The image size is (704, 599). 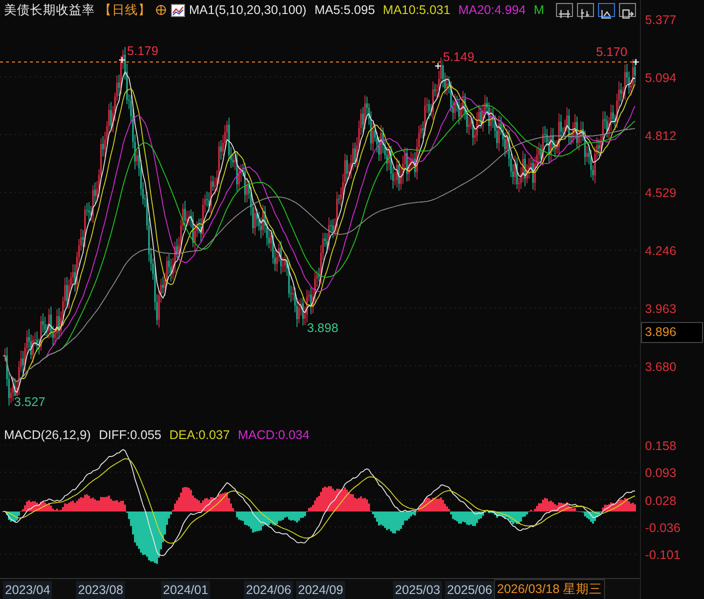 I want to click on macd-axis-label: 0.028, so click(x=660, y=501).